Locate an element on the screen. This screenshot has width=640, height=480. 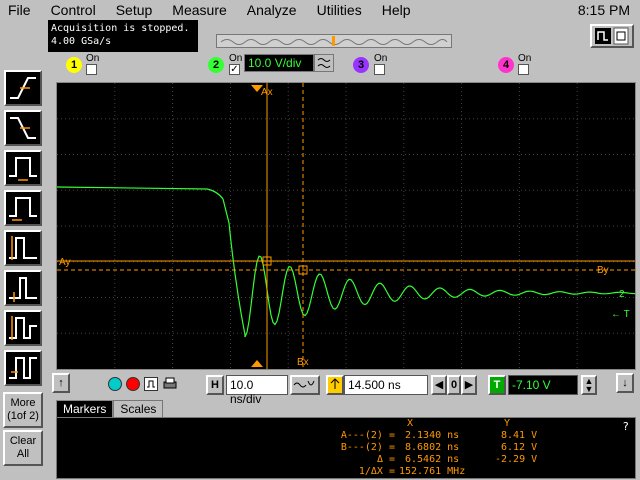
measurements-header: X Y is located at coordinates (347, 424).